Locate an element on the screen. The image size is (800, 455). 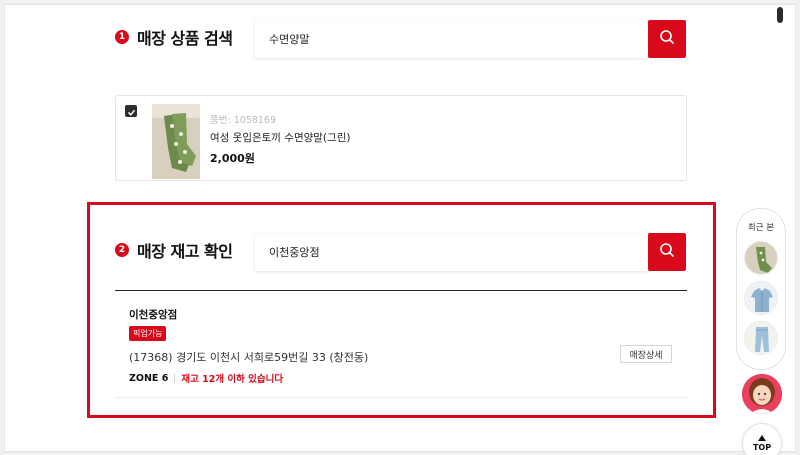
store-list-divider is located at coordinates (401, 290).